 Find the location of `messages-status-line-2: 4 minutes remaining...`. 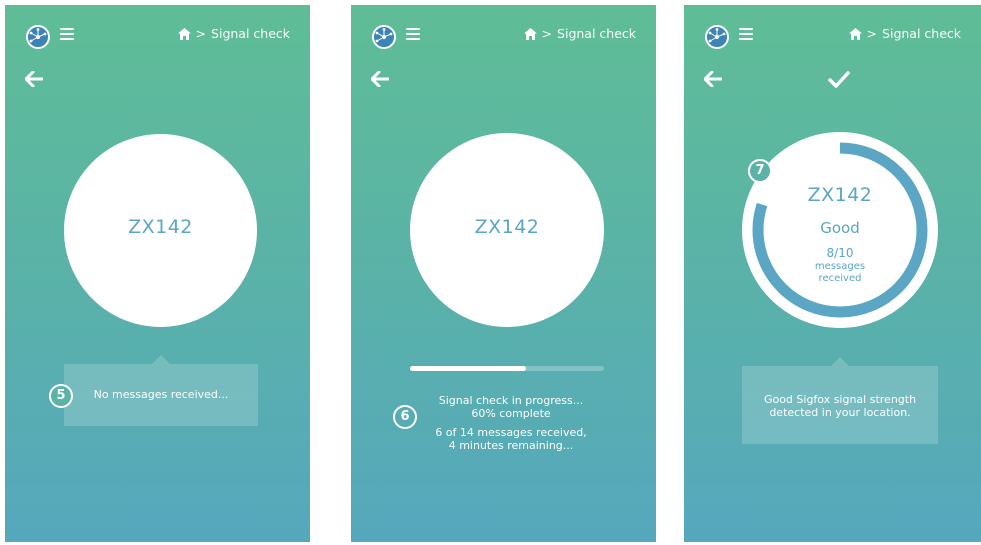

messages-status-line-2: 4 minutes remaining... is located at coordinates (511, 445).